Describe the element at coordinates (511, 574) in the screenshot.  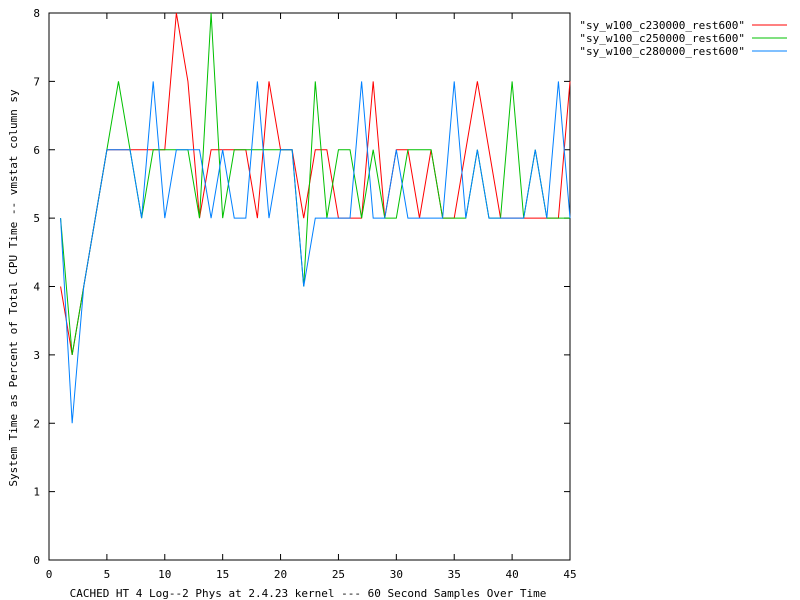
I see `x-tick-label: 40` at that location.